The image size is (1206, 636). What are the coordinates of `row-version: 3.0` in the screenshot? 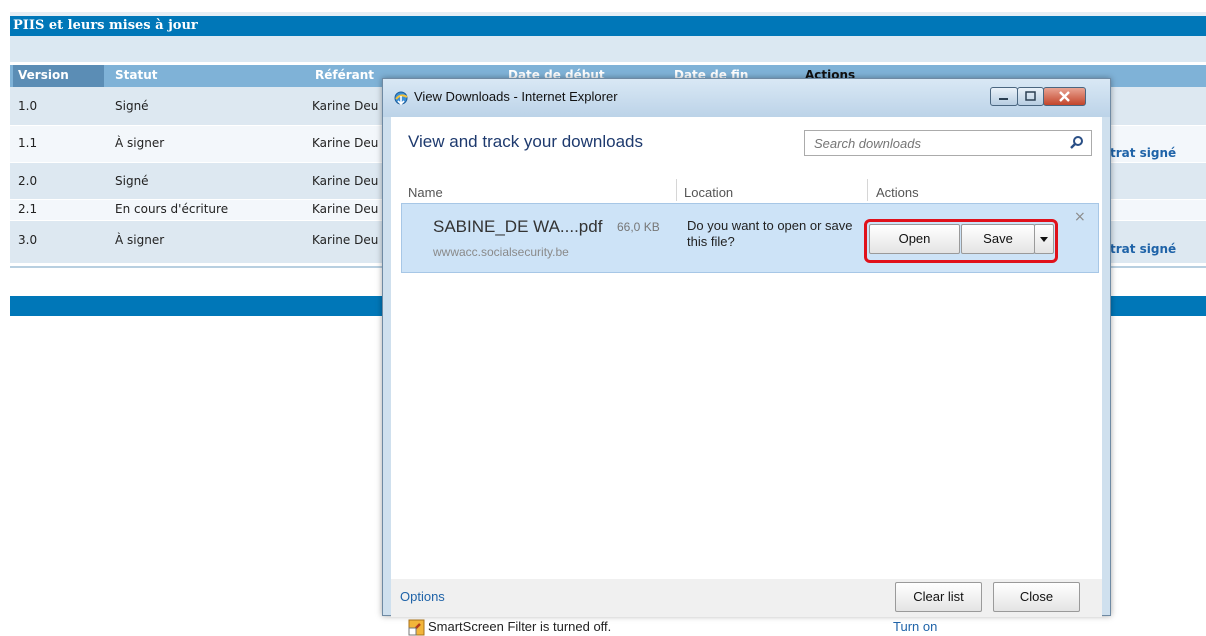 It's located at (28, 240).